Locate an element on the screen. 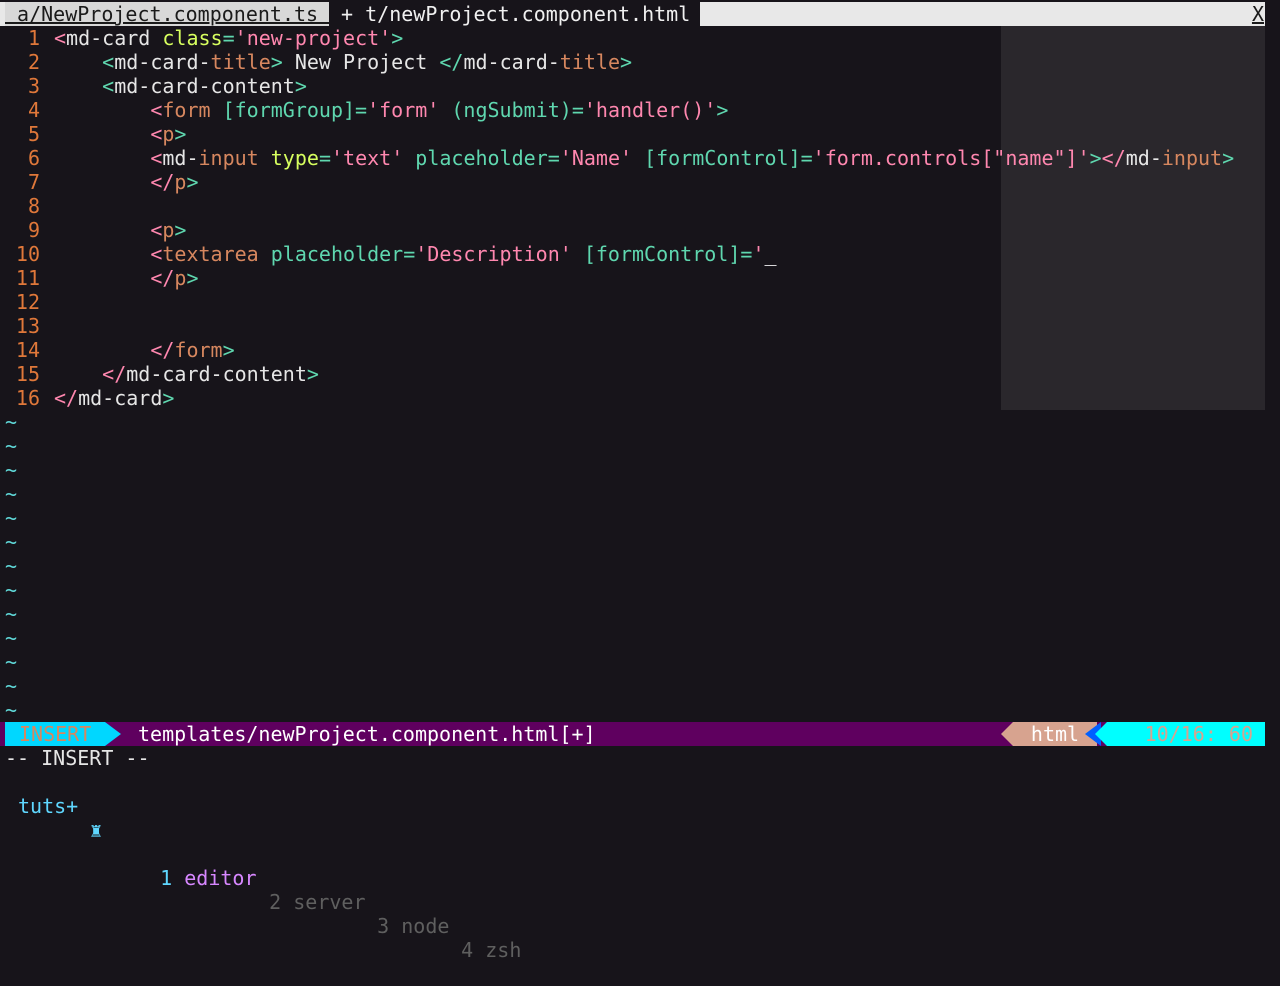 This screenshot has width=1280, height=986. code-line: 15 </md-card-content> is located at coordinates (632, 374).